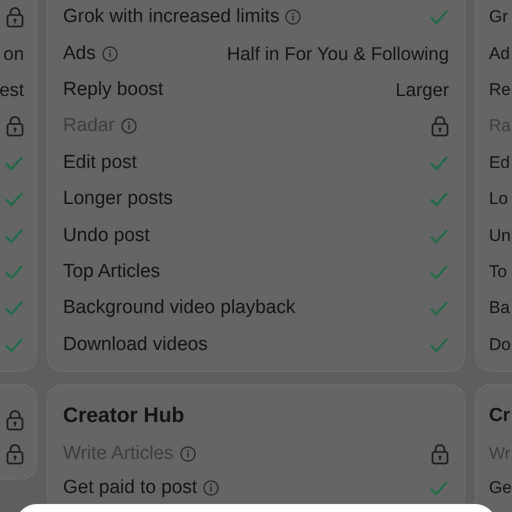  I want to click on feature-label: To, so click(498, 272).